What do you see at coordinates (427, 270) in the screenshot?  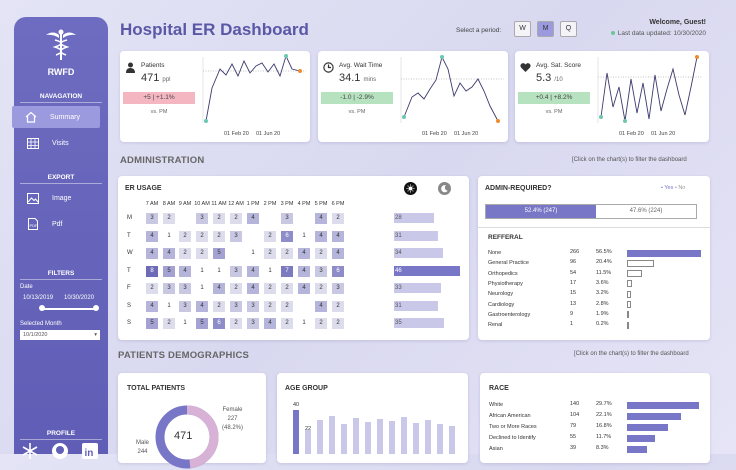 I see `day-total-bar: 46` at bounding box center [427, 270].